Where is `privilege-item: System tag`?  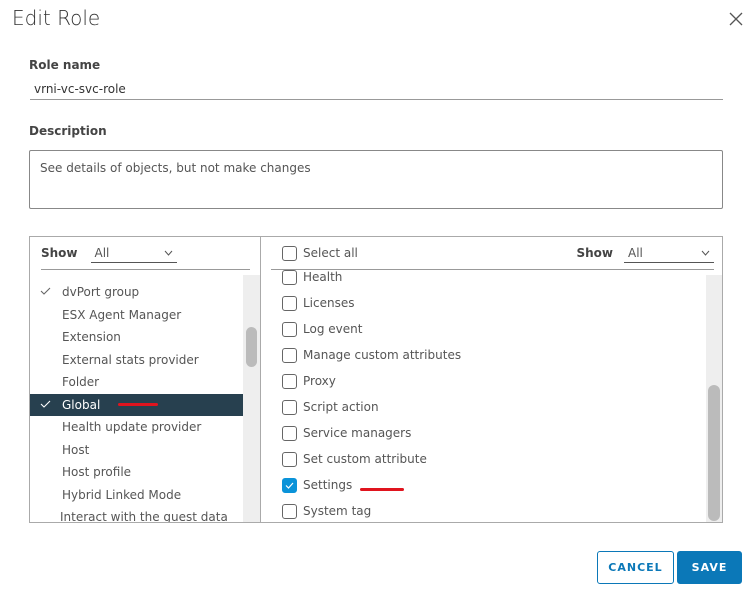 privilege-item: System tag is located at coordinates (326, 510).